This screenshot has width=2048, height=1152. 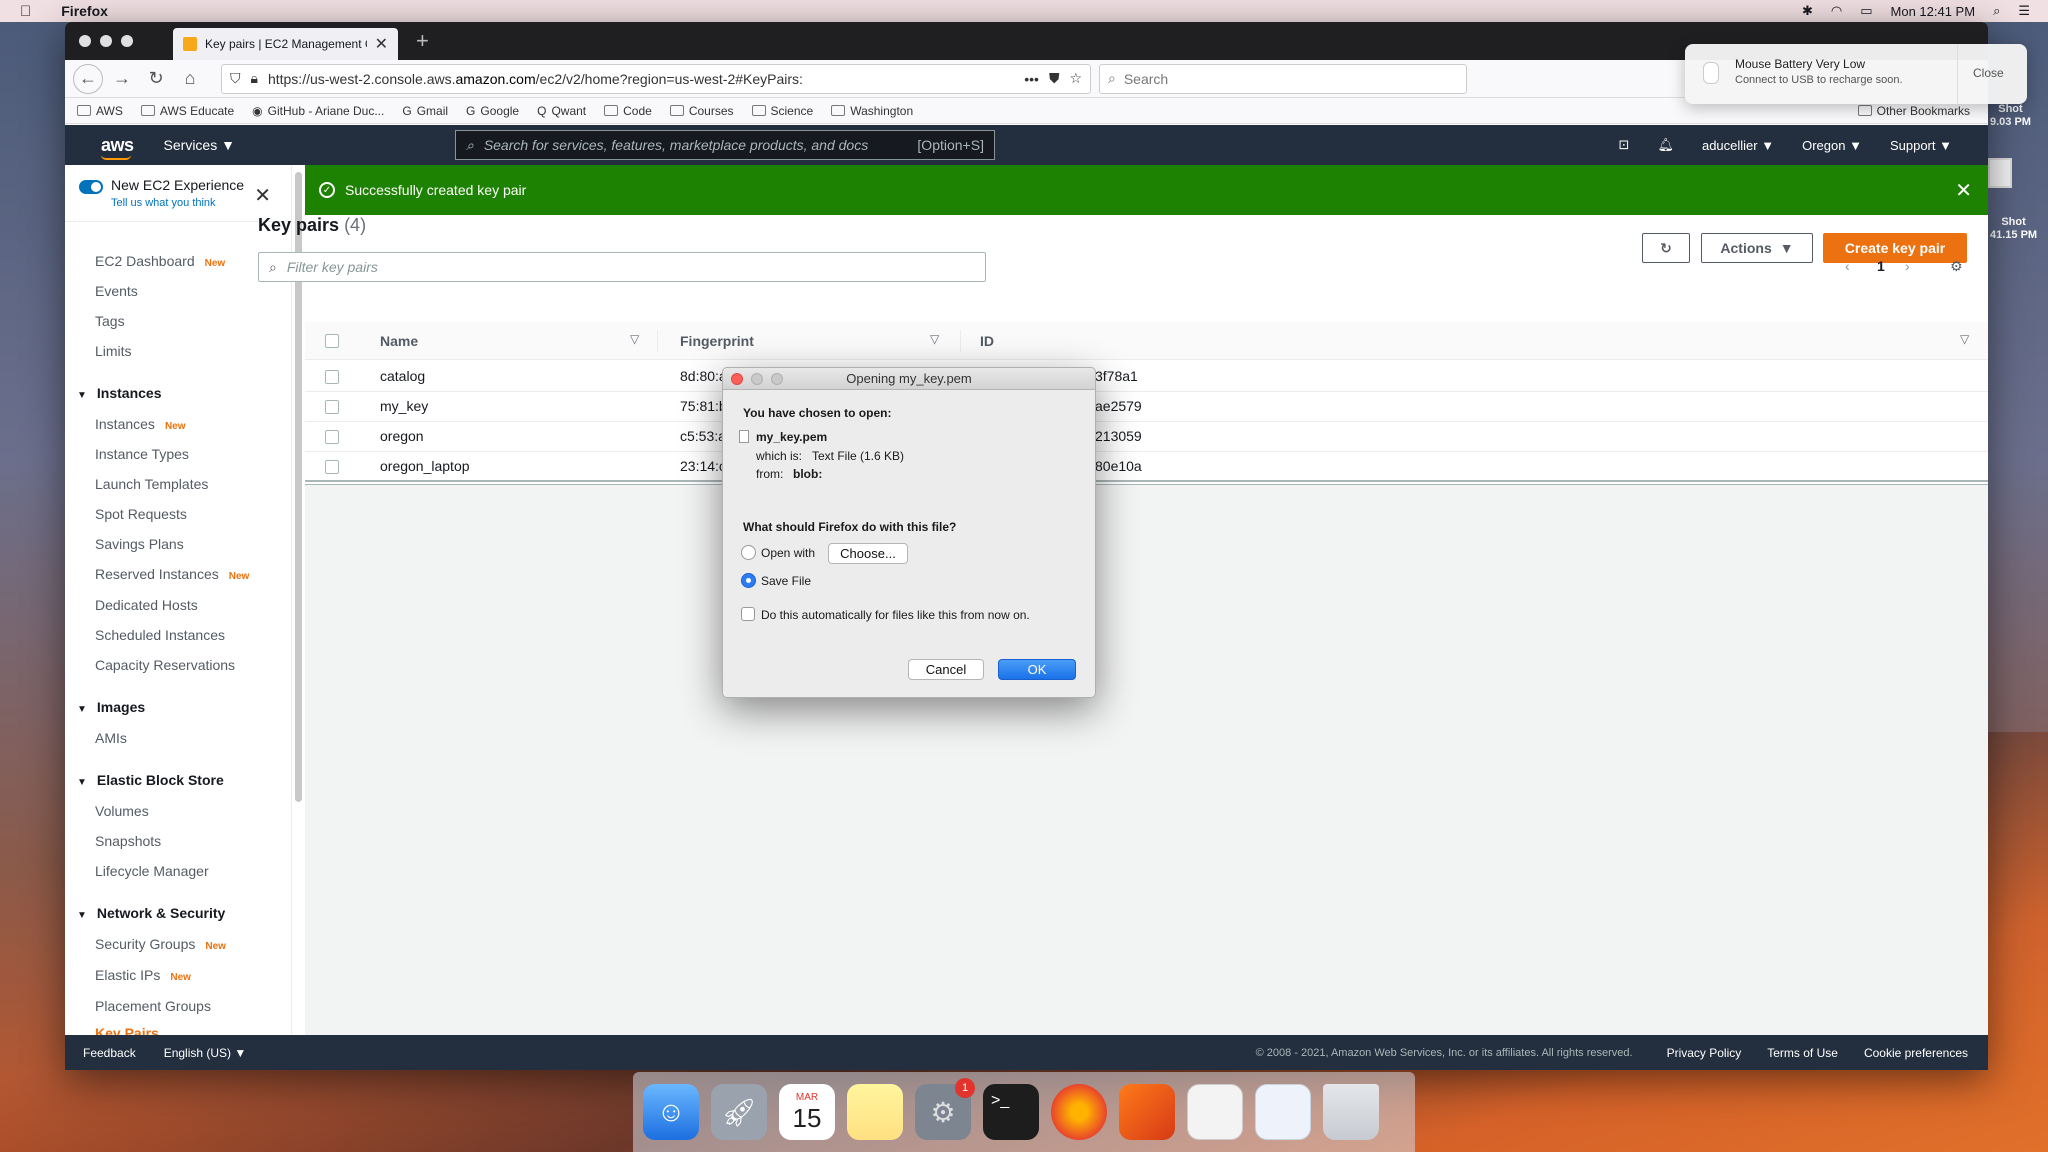 I want to click on sidebar-section-network-security: Network & Security, so click(x=151, y=913).